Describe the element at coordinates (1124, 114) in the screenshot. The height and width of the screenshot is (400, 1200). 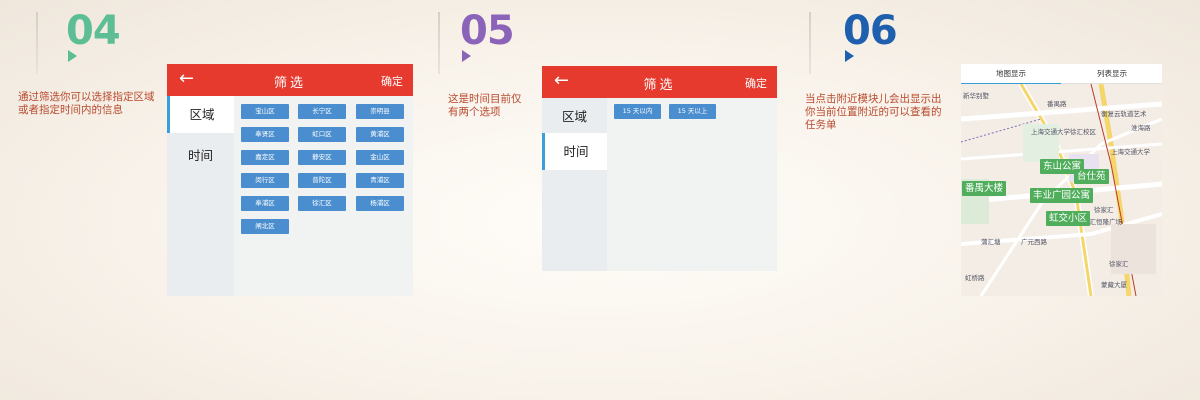
I see `map-road-label: 衡复云轨道艺术` at that location.